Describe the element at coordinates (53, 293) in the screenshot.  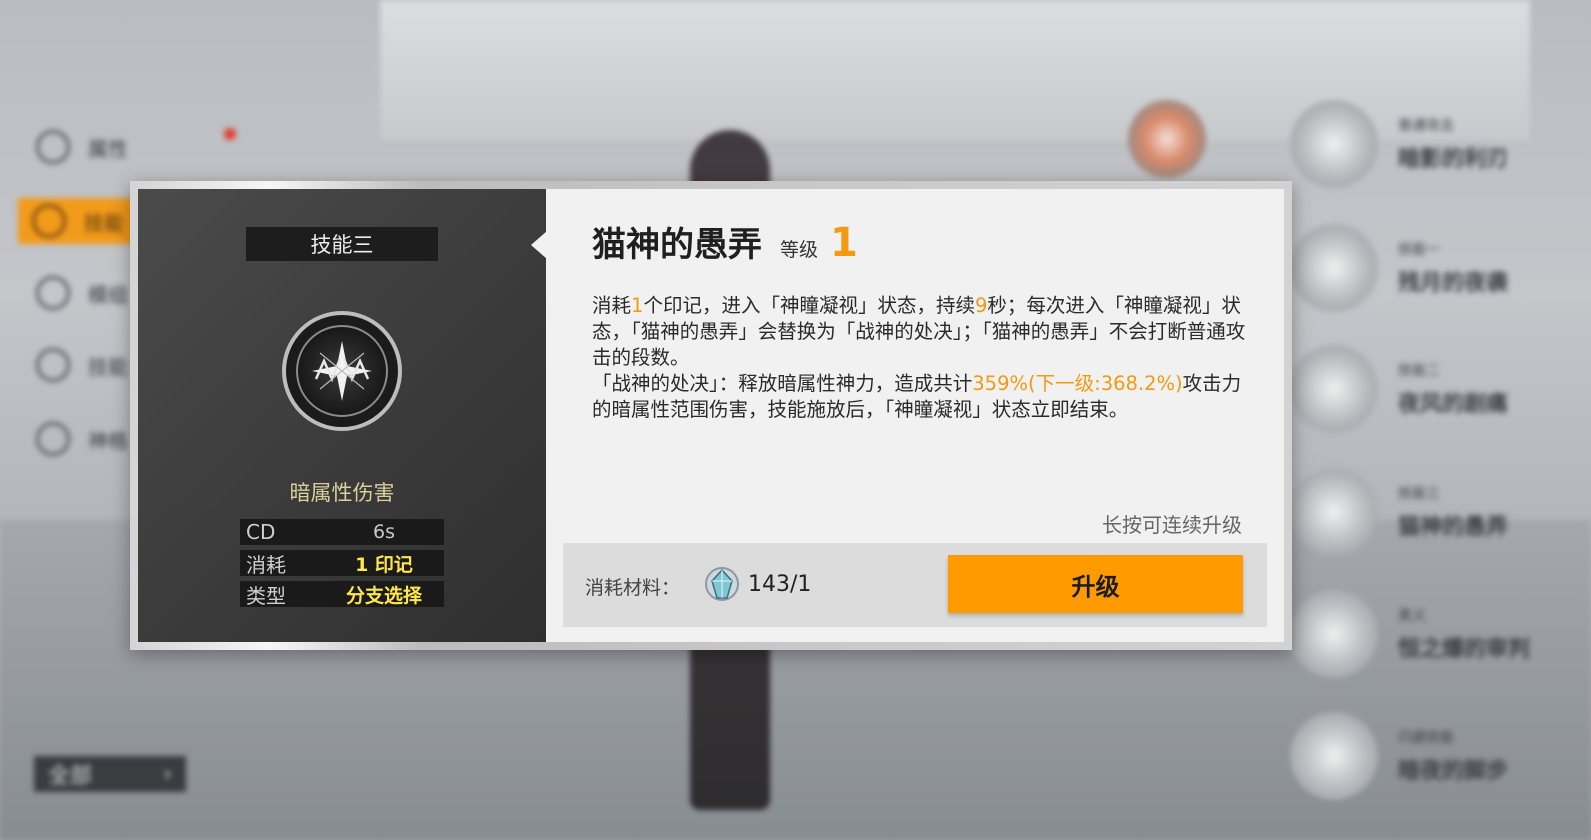
I see `module-icon` at that location.